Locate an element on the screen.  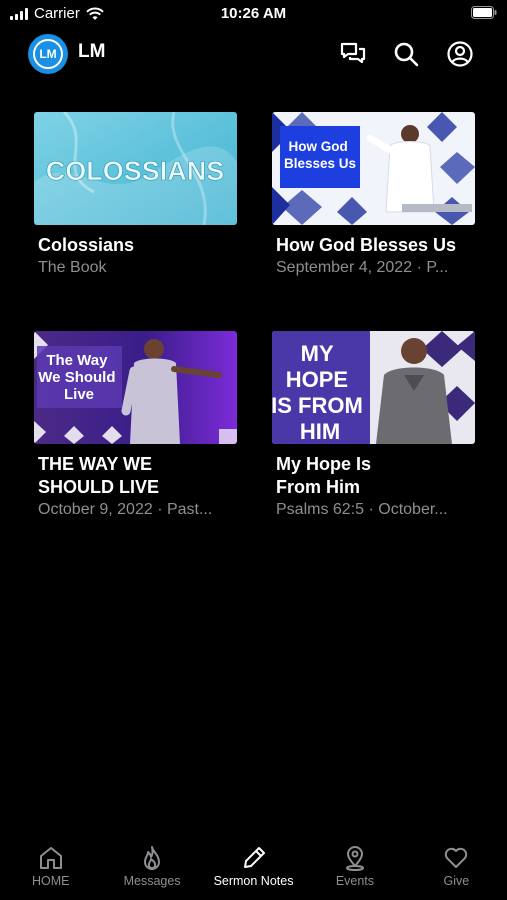
heart-icon is located at coordinates (456, 857).